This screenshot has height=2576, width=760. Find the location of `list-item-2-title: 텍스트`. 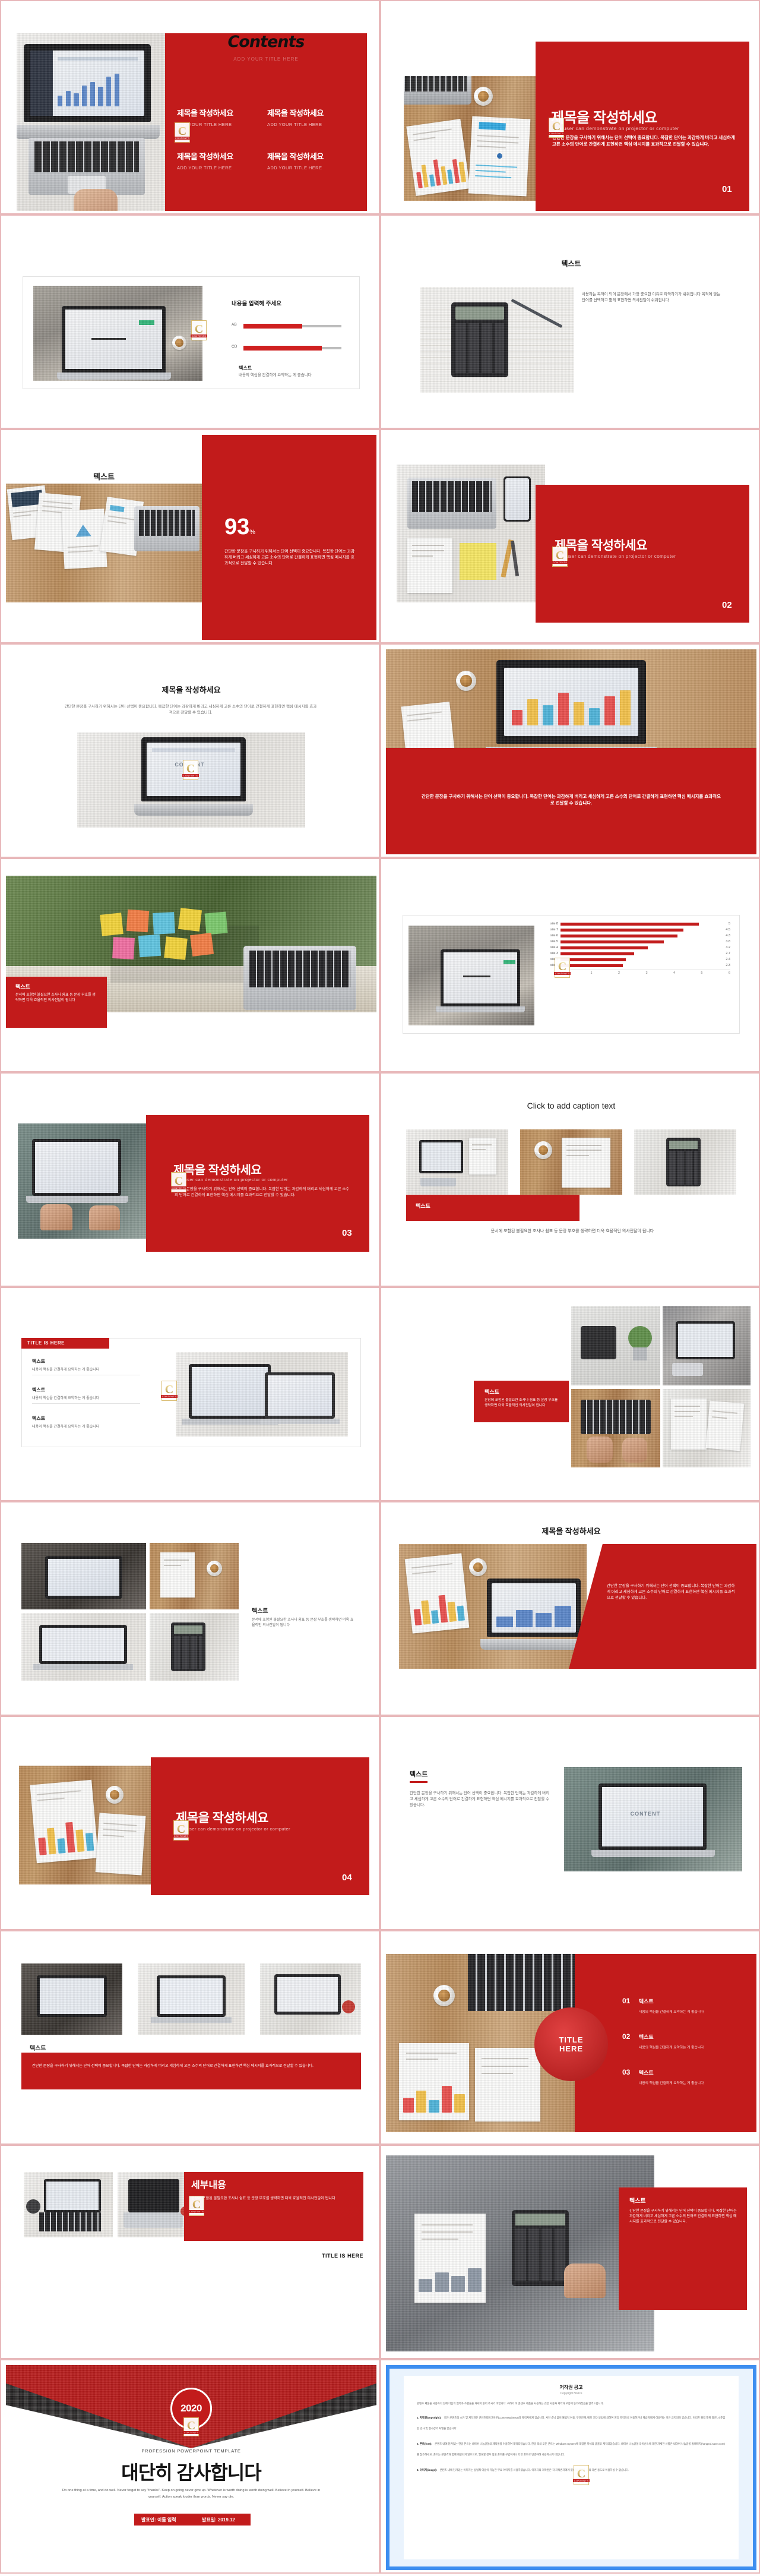

list-item-2-title: 텍스트 is located at coordinates (39, 1390).